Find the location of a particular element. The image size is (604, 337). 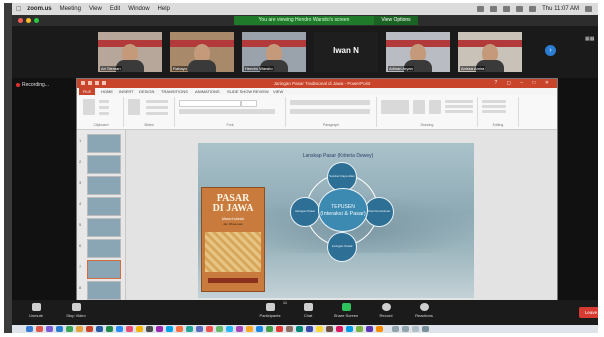

fullscreen-window-icon is located at coordinates (36, 20).